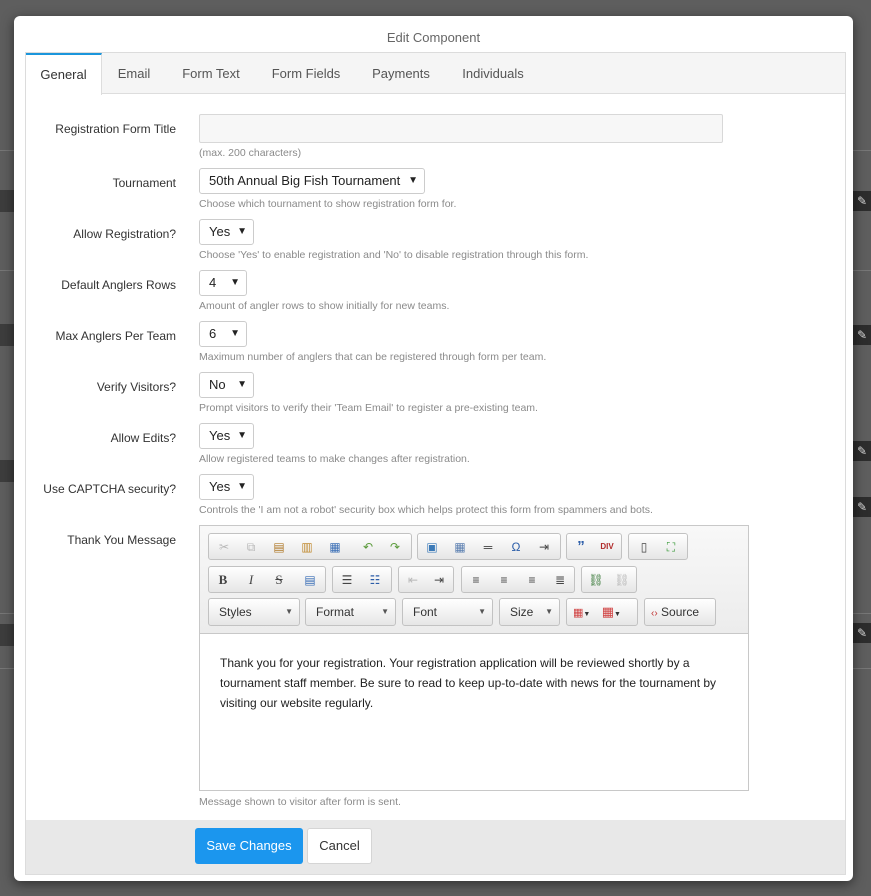 The image size is (871, 896). I want to click on tab-general: General, so click(64, 74).